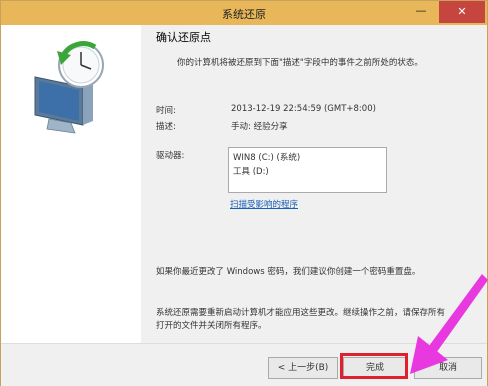  I want to click on title-bar: 系统还原 — ✕, so click(244, 13).